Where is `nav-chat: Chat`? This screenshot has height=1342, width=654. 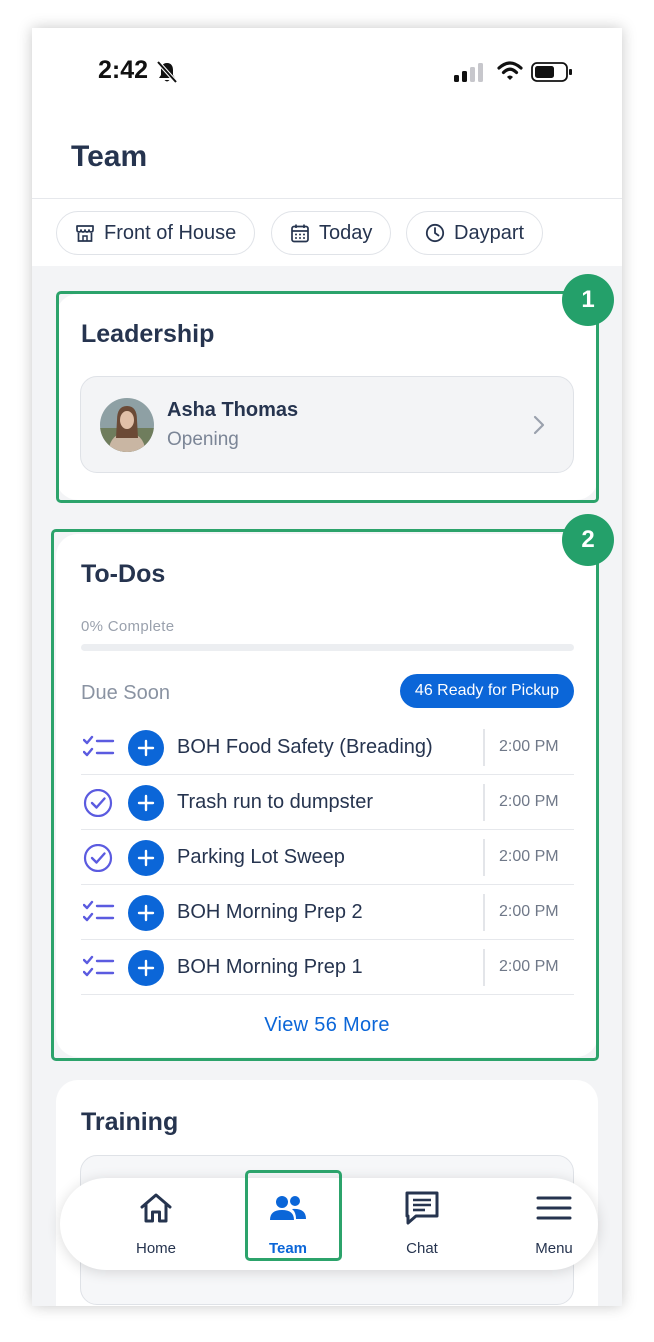
nav-chat: Chat is located at coordinates (422, 1224).